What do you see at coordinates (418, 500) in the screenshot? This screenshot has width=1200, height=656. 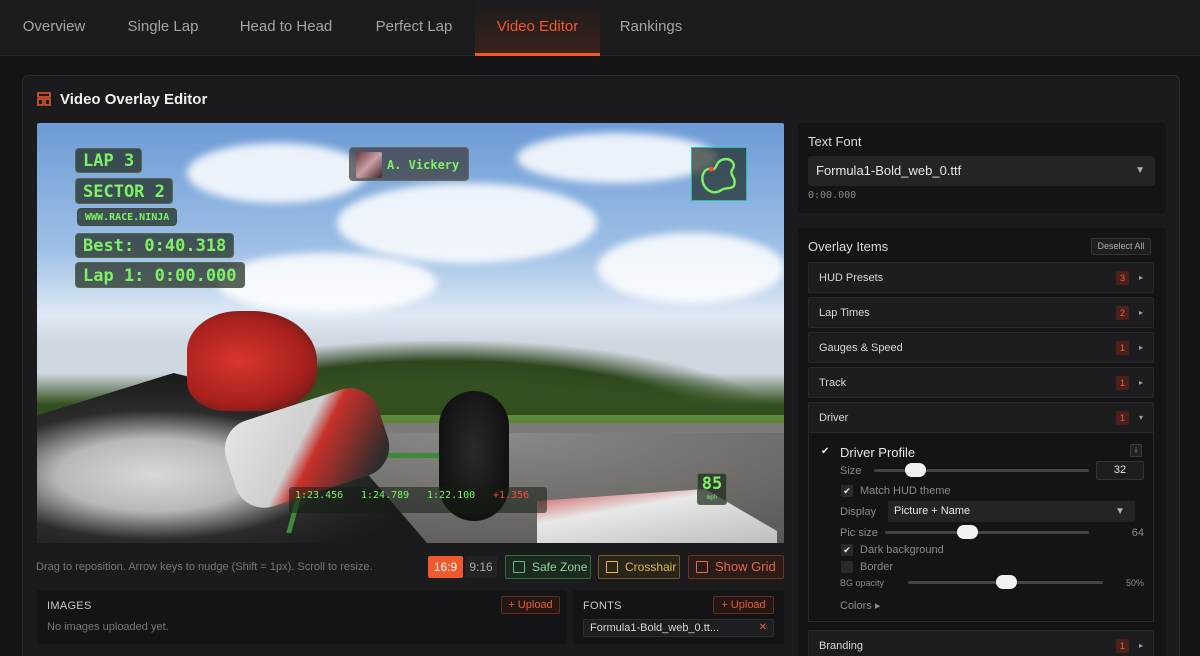 I see `hud-sector-times: 1:23.456 1:24.789 1:22.100 +1.356` at bounding box center [418, 500].